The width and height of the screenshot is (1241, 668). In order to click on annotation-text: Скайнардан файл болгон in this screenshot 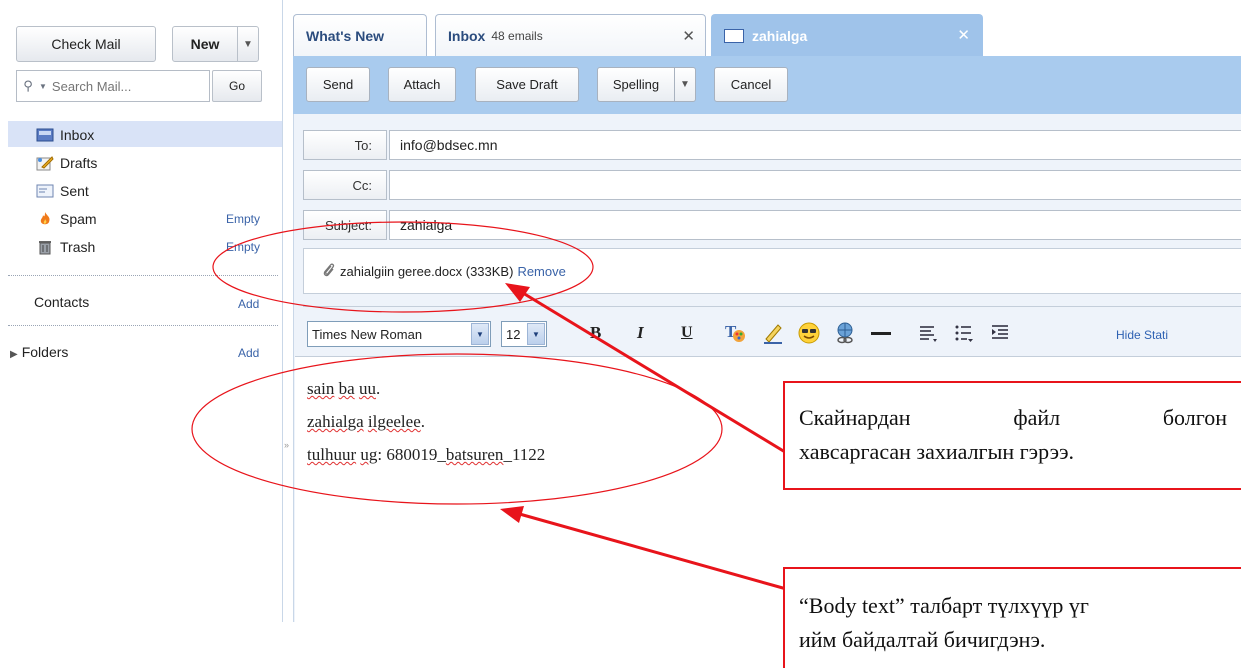, I will do `click(1013, 417)`.